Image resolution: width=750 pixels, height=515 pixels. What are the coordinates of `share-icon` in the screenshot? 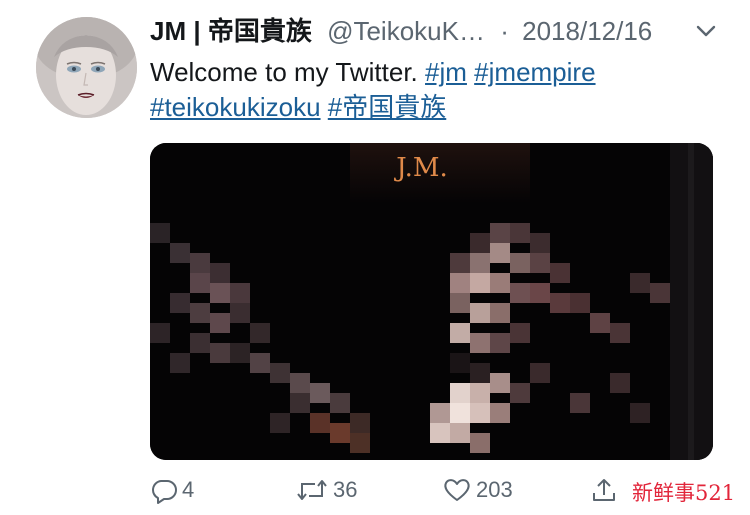 It's located at (604, 490).